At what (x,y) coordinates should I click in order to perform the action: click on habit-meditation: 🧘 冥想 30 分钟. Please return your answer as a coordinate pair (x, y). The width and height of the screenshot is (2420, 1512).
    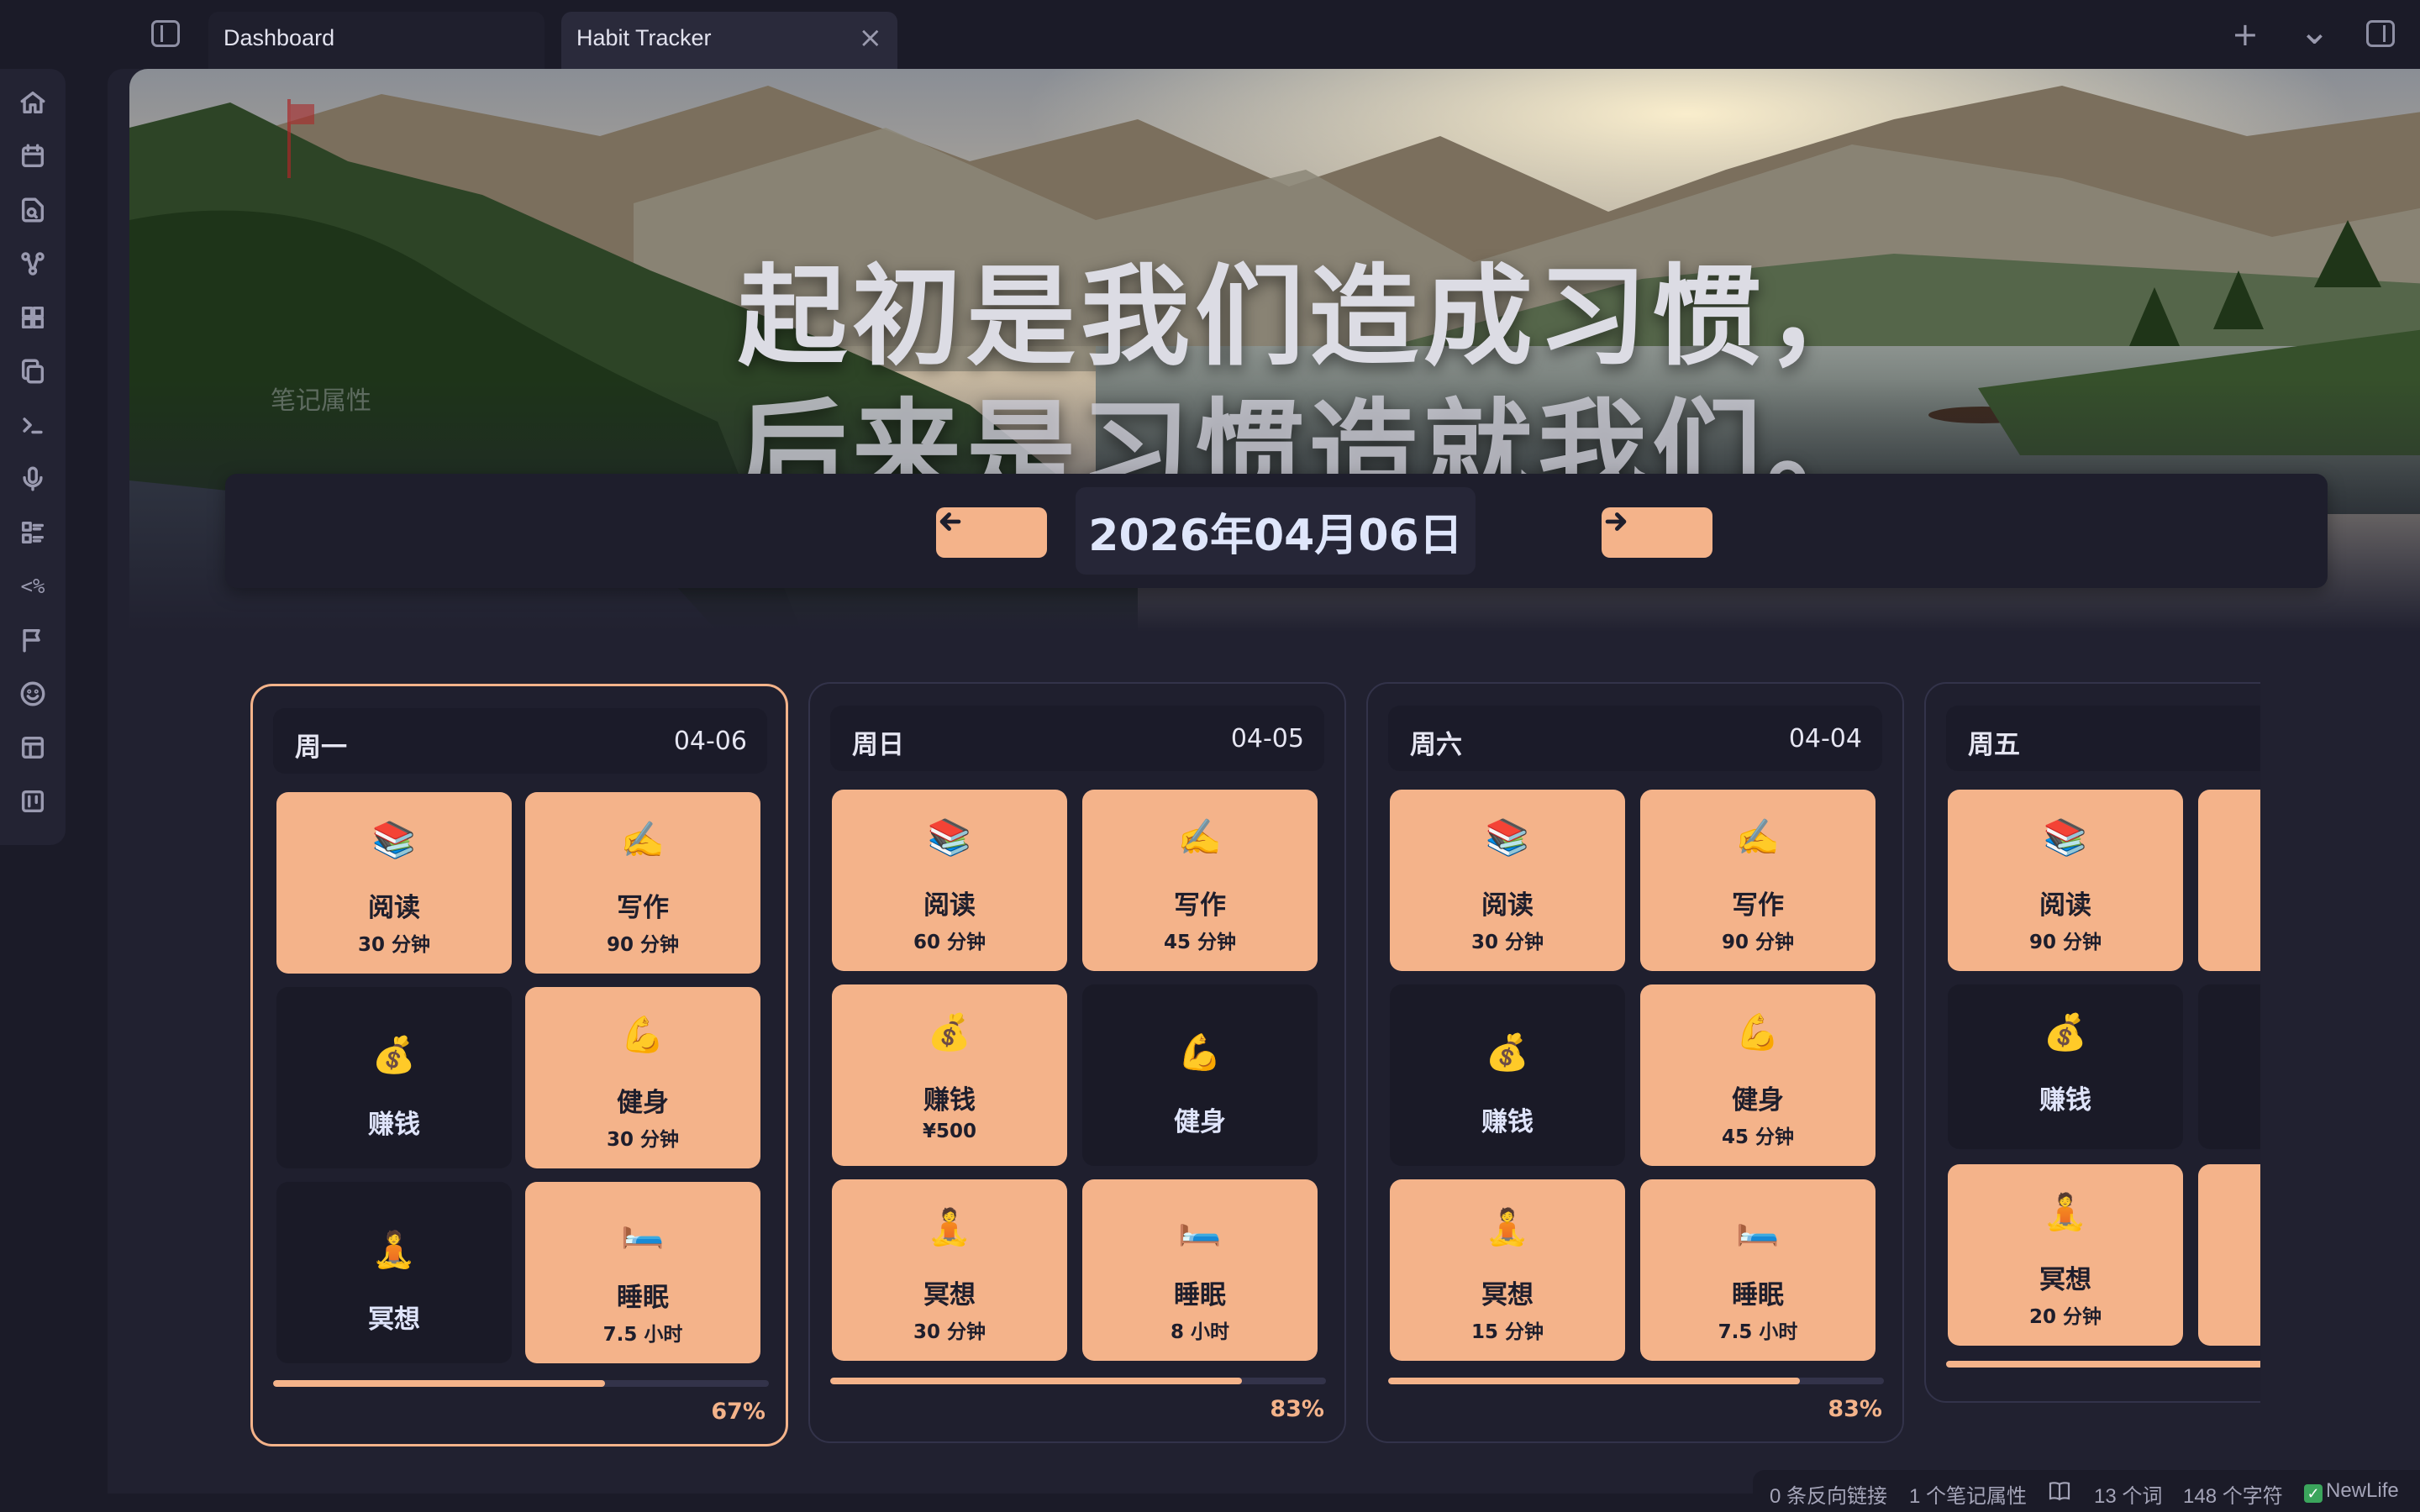
    Looking at the image, I should click on (950, 1270).